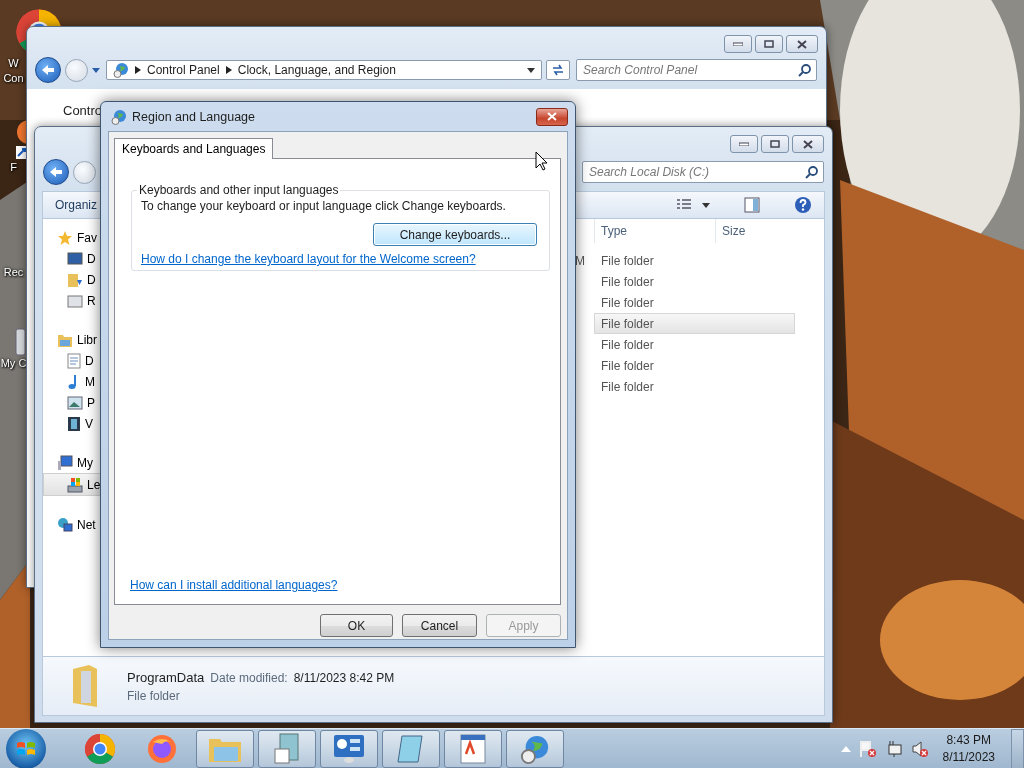 The width and height of the screenshot is (1024, 768). Describe the element at coordinates (166, 677) in the screenshot. I see `file-name: ProgramData` at that location.